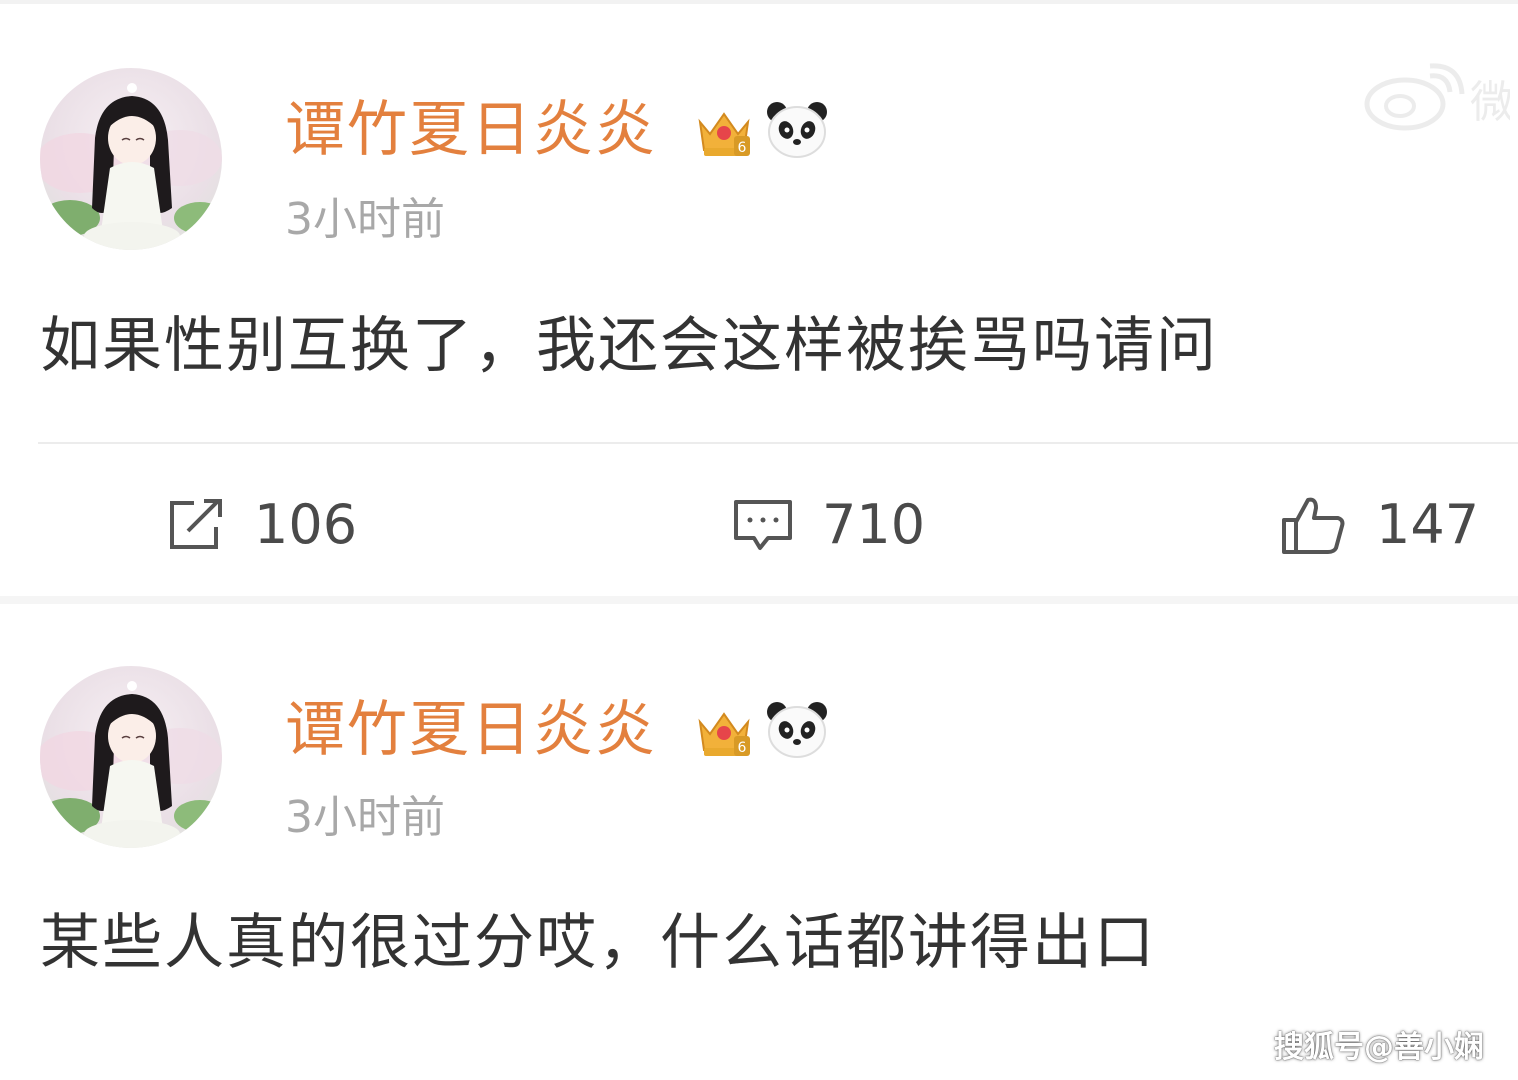 The height and width of the screenshot is (1080, 1518). I want to click on post-content: 如果性别互换了，我还会这样被挨骂吗请问, so click(629, 346).